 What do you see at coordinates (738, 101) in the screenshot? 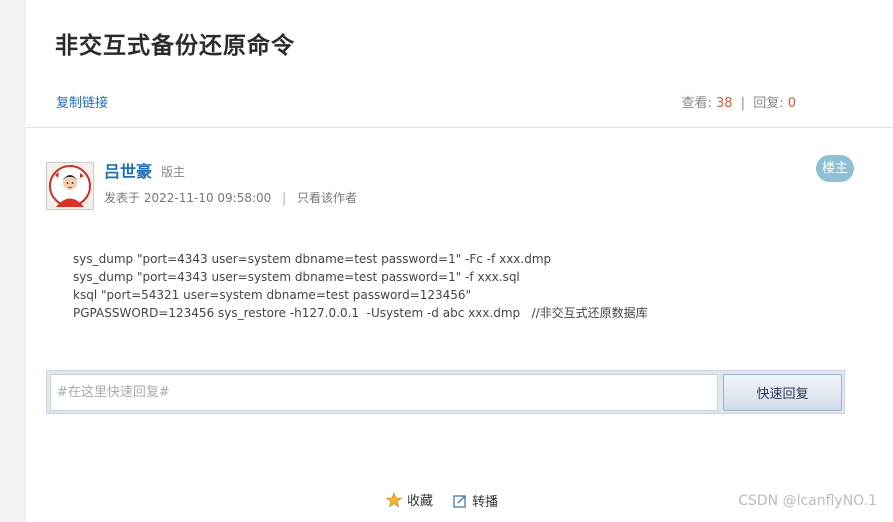
I see `thread-stats: 查看: 38 | 回复: 0` at bounding box center [738, 101].